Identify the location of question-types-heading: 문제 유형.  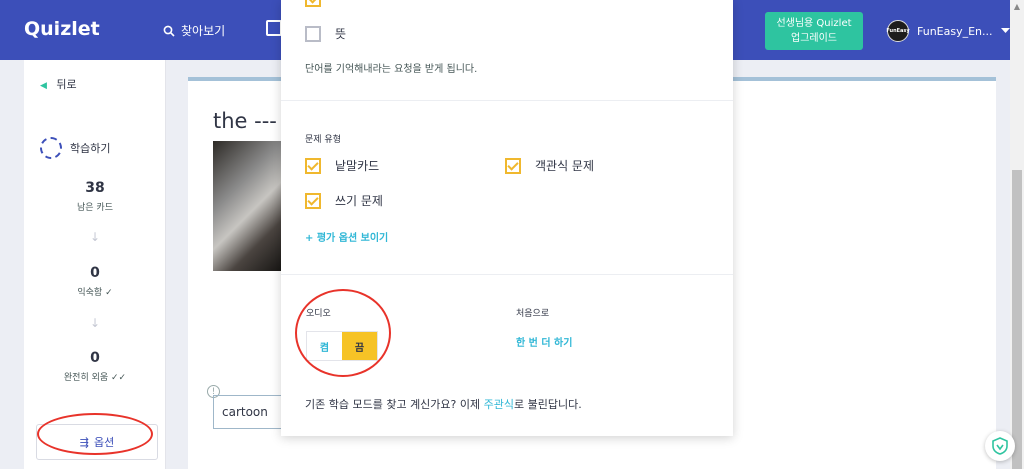
(323, 140).